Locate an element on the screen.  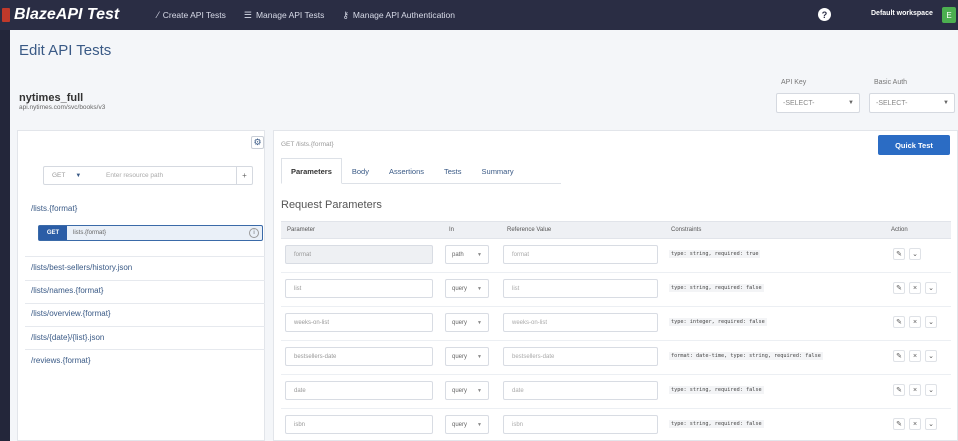
brand-name: BlazeAPI Test is located at coordinates (67, 14).